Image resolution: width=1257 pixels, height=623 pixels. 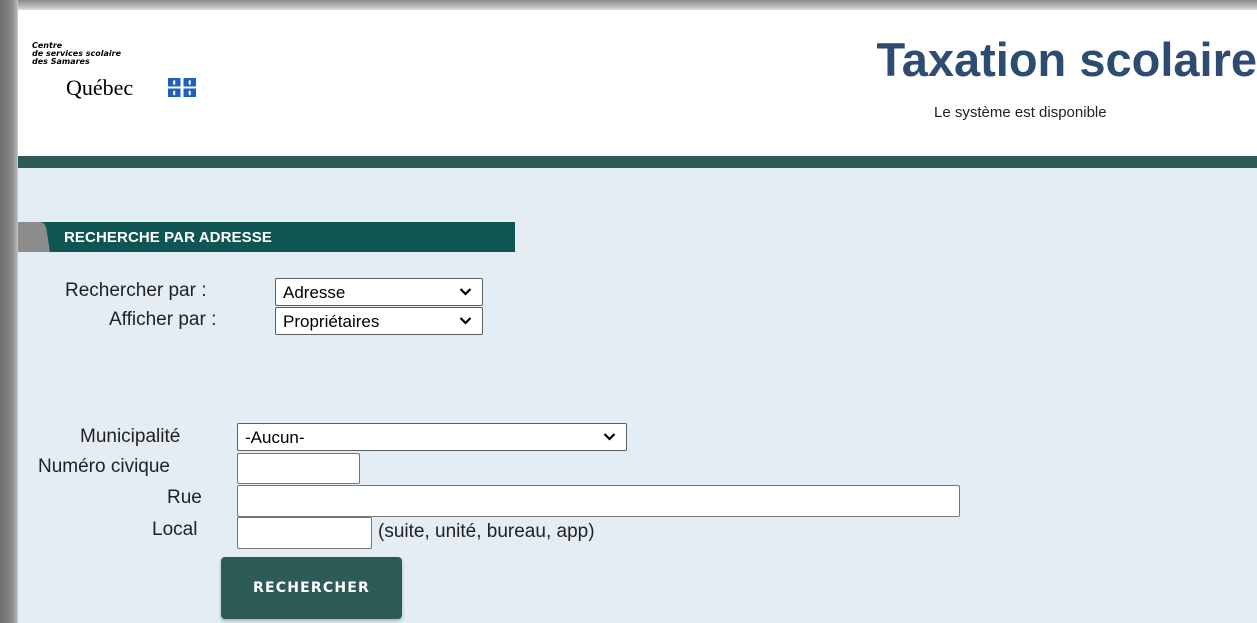 What do you see at coordinates (34, 237) in the screenshot?
I see `banner-tab-decoration` at bounding box center [34, 237].